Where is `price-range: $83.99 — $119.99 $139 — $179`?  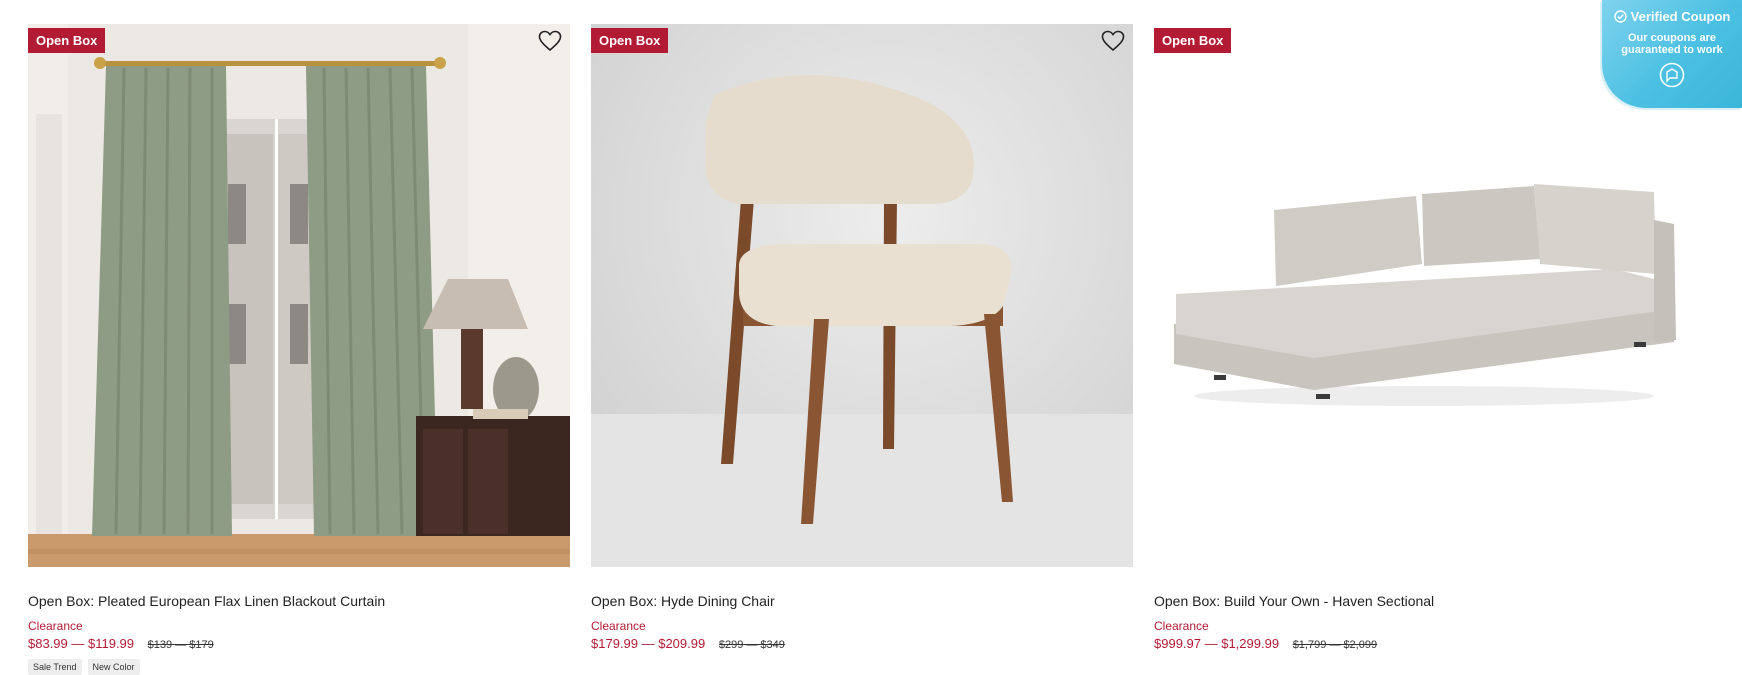
price-range: $83.99 — $119.99 $139 — $179 is located at coordinates (299, 644).